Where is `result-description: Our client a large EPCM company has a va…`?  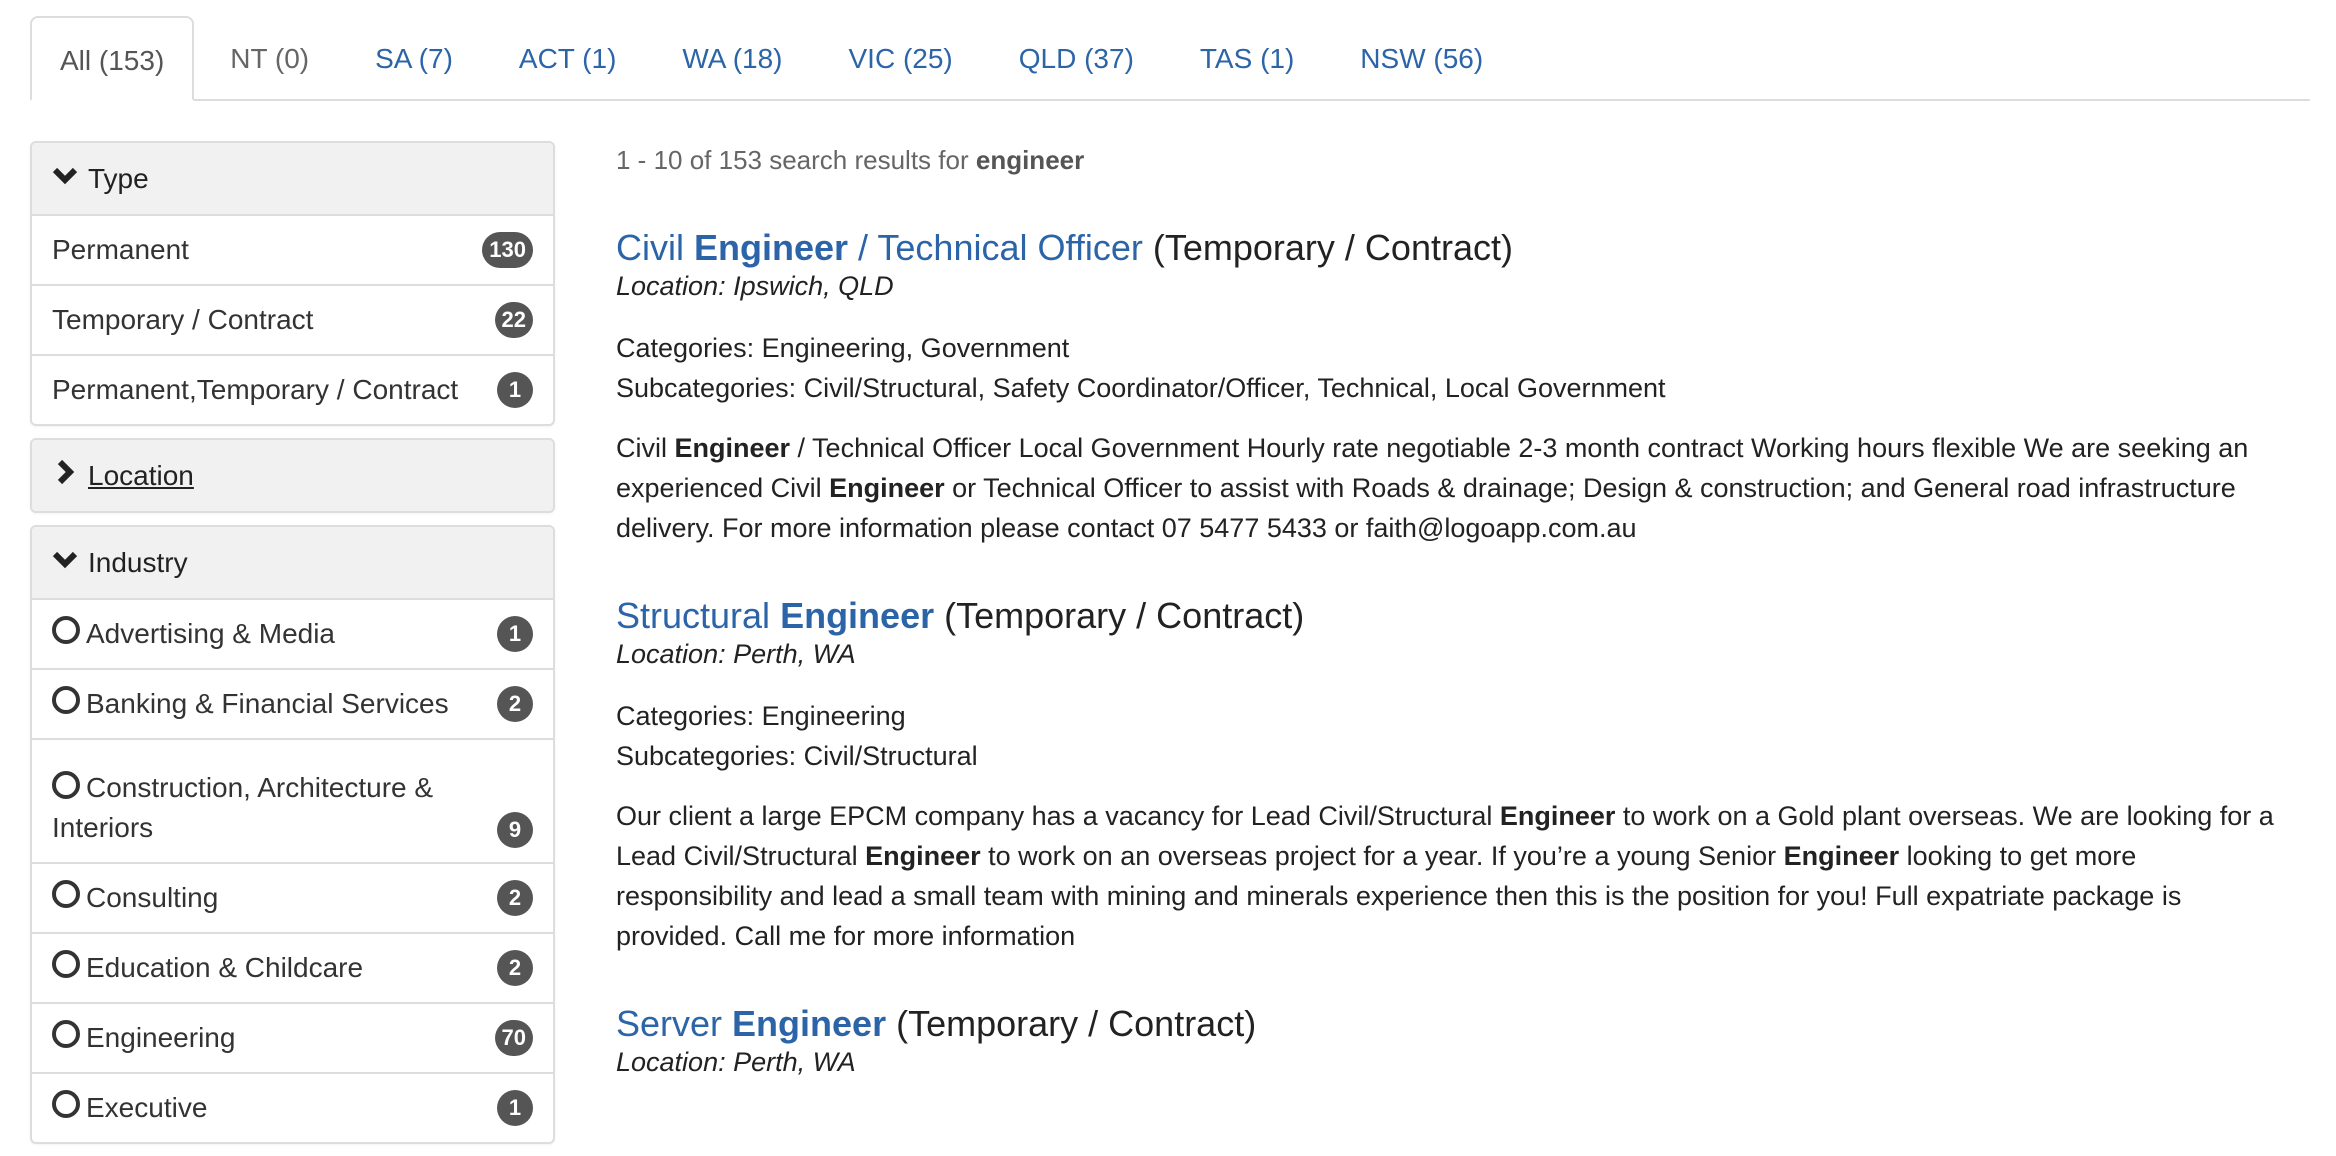 result-description: Our client a large EPCM company has a va… is located at coordinates (1456, 876).